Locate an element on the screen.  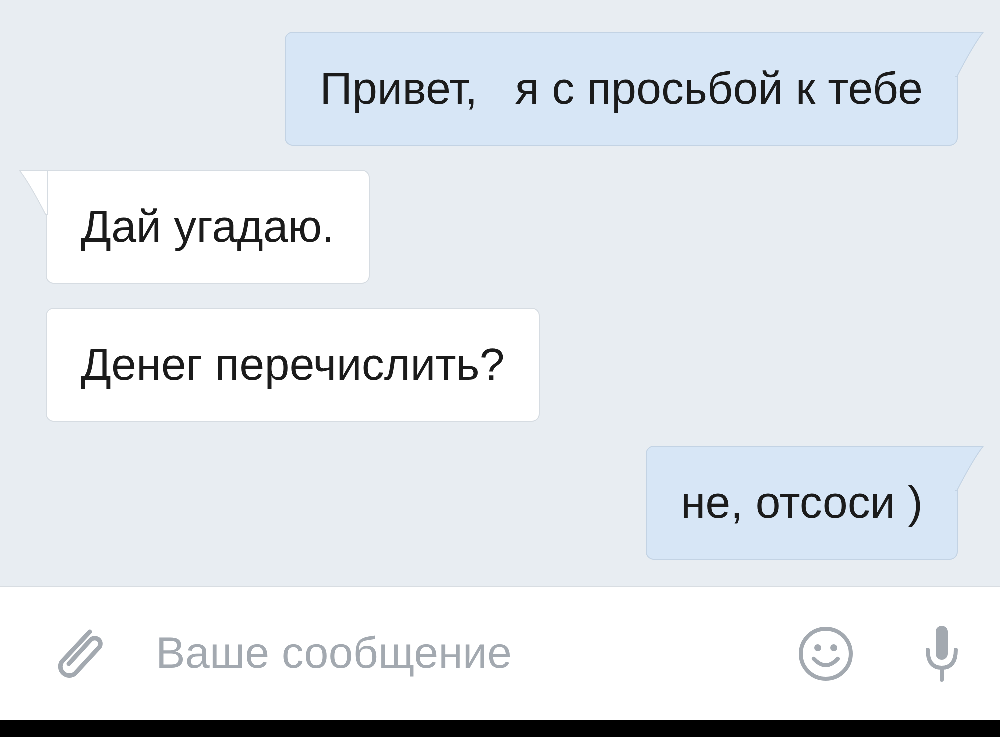
message-input: Ваше сообщение is located at coordinates (457, 653).